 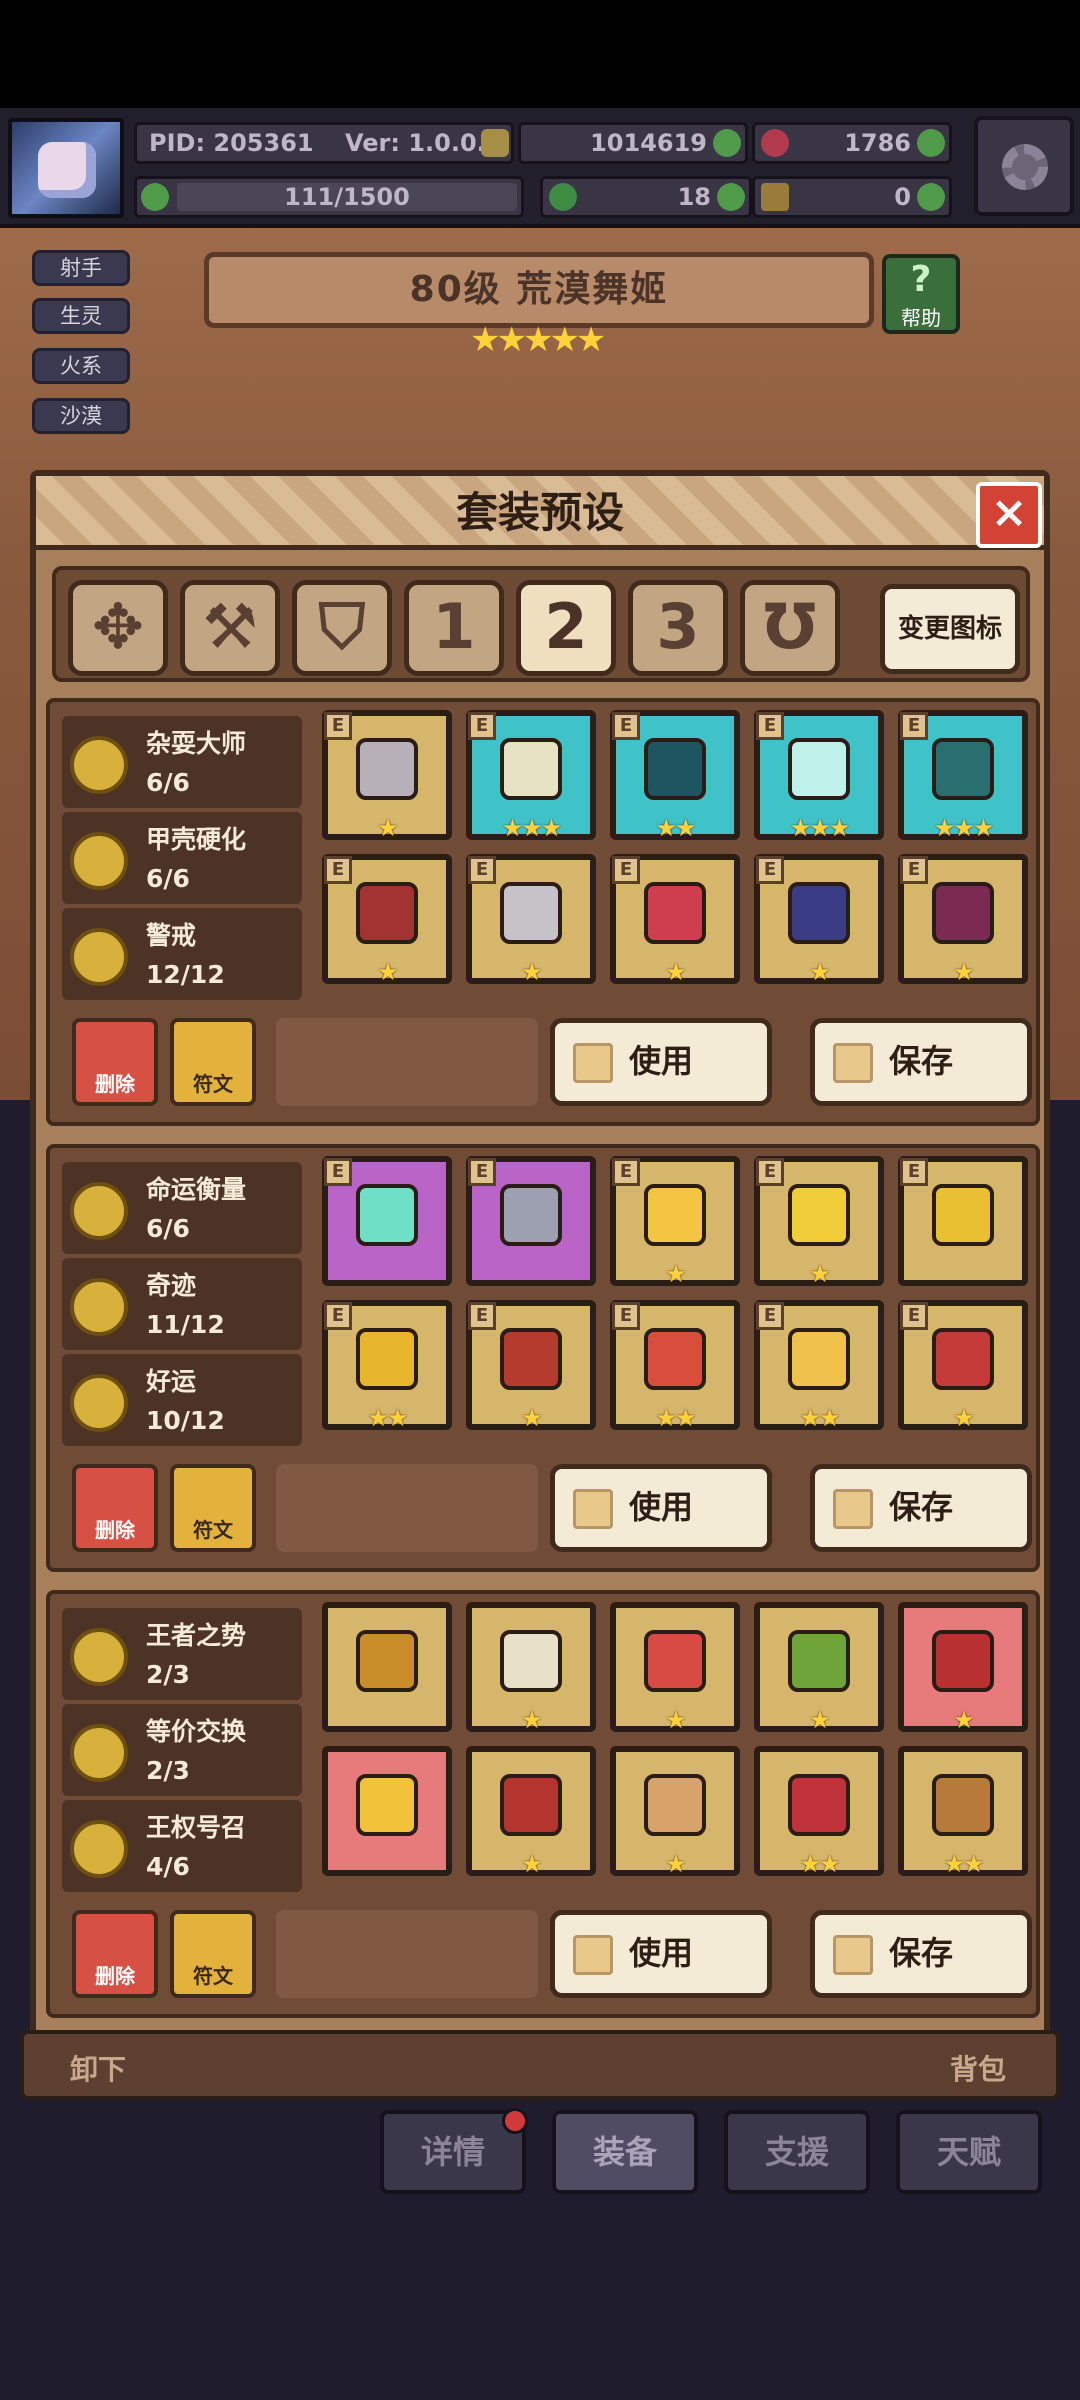 What do you see at coordinates (1024, 166) in the screenshot?
I see `settings-button` at bounding box center [1024, 166].